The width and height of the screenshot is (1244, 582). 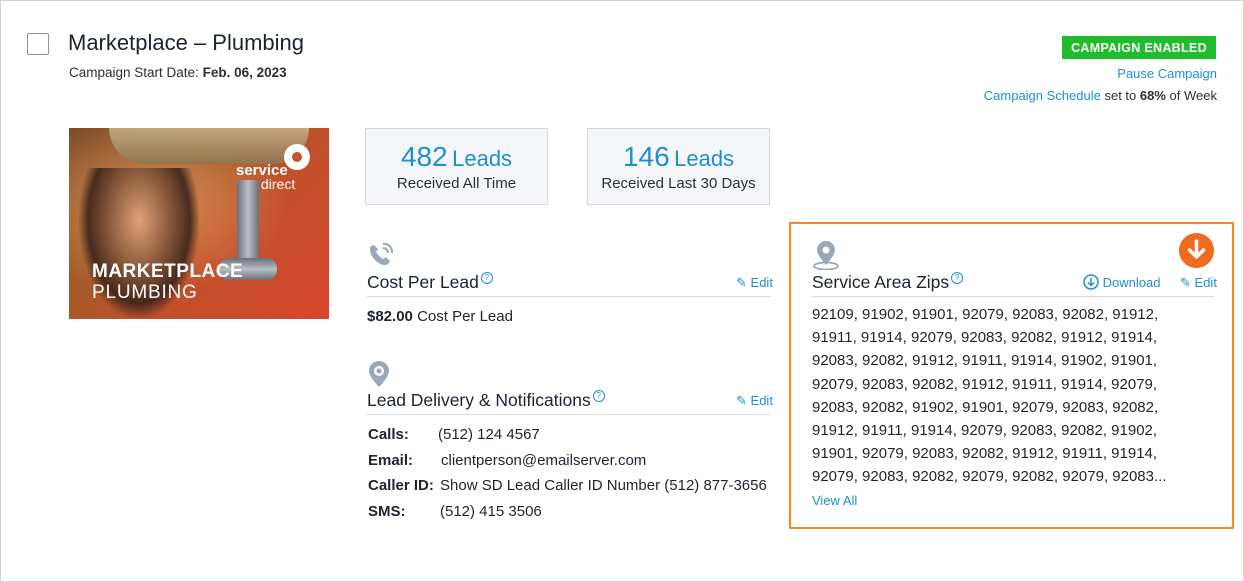 I want to click on cost-amount: $82.00, so click(x=390, y=316).